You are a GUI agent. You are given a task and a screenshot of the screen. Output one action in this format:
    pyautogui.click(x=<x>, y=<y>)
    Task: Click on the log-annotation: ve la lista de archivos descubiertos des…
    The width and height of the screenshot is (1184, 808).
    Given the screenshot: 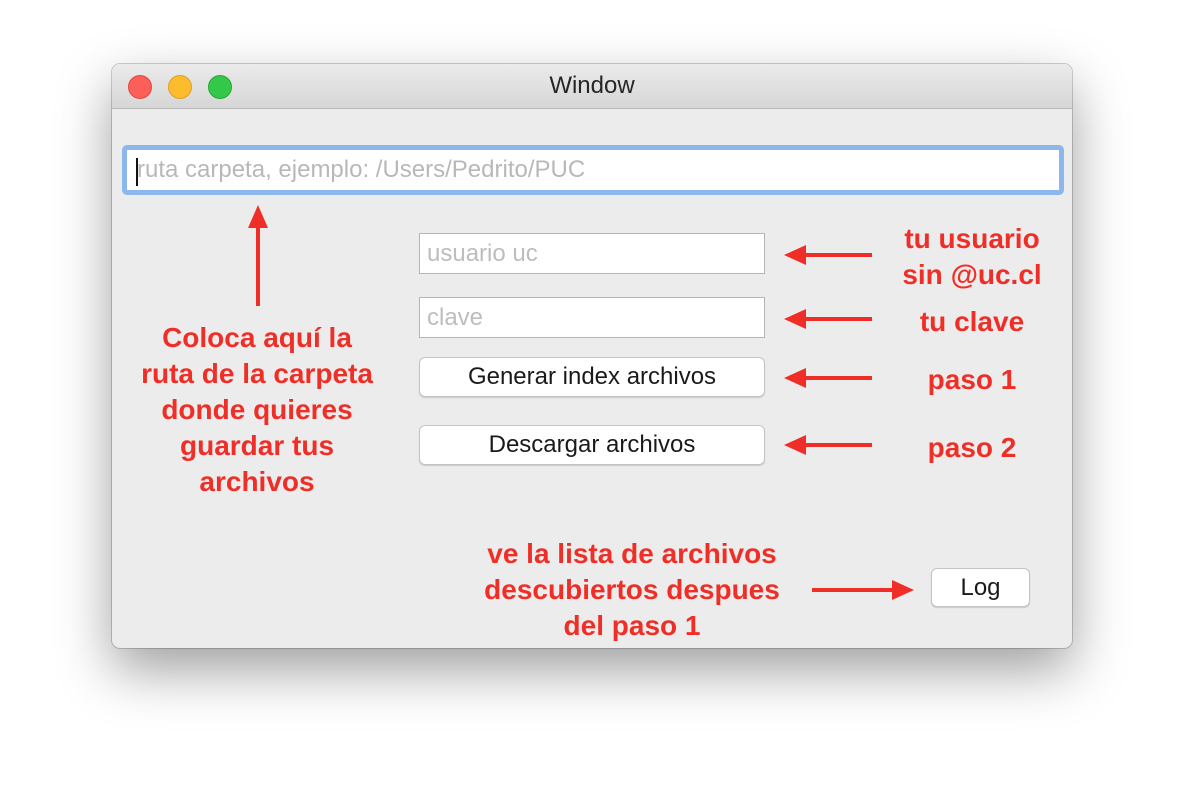 What is the action you would take?
    pyautogui.click(x=632, y=590)
    